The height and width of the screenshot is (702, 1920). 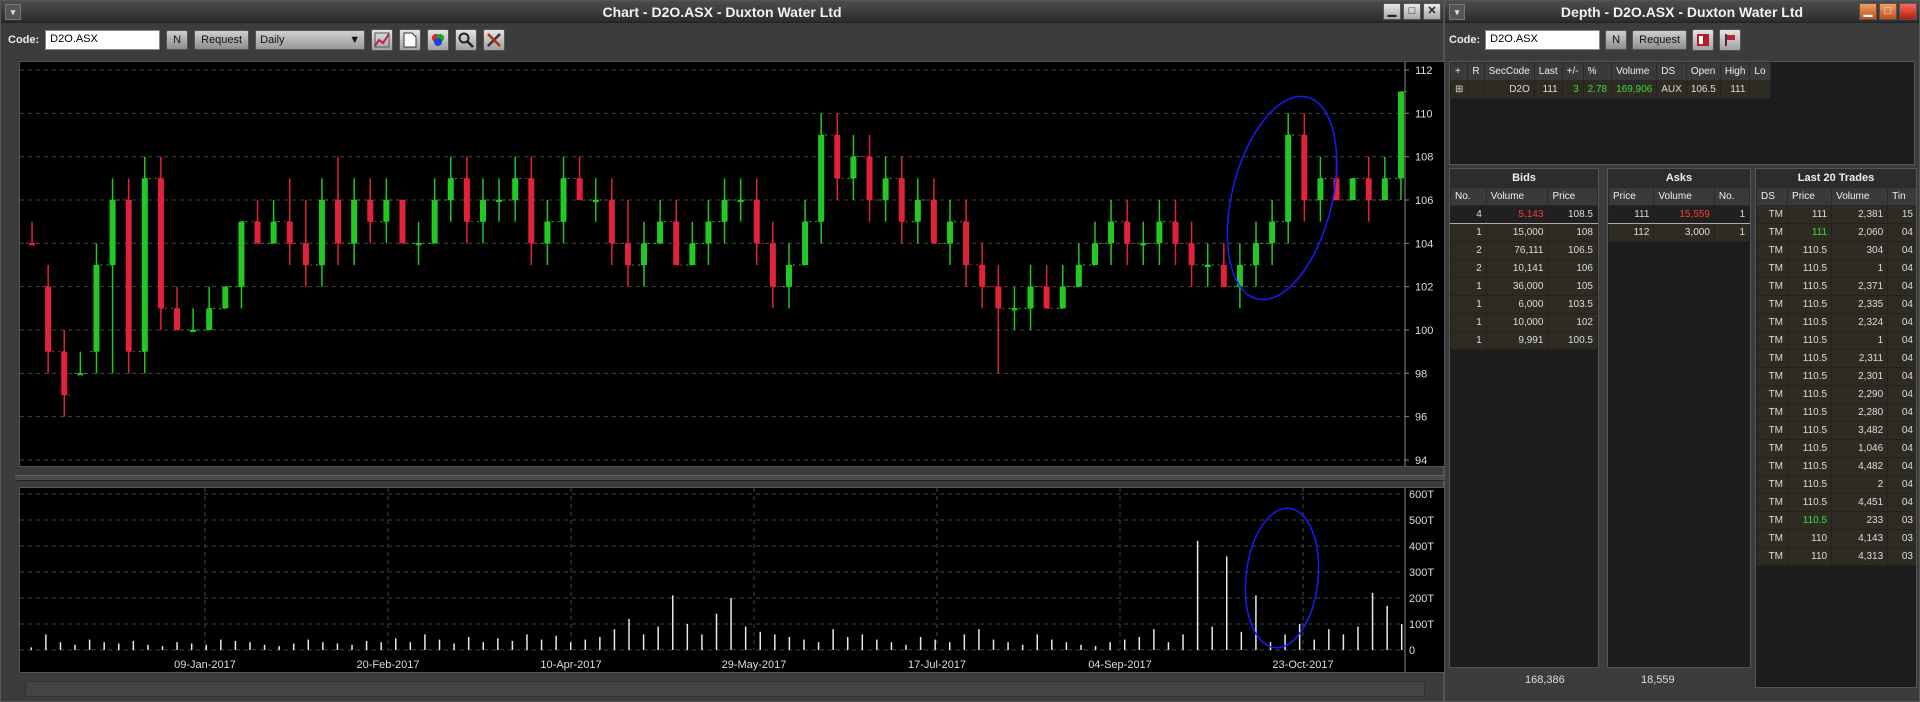 What do you see at coordinates (1908, 11) in the screenshot?
I see `depth-close-button: ✕` at bounding box center [1908, 11].